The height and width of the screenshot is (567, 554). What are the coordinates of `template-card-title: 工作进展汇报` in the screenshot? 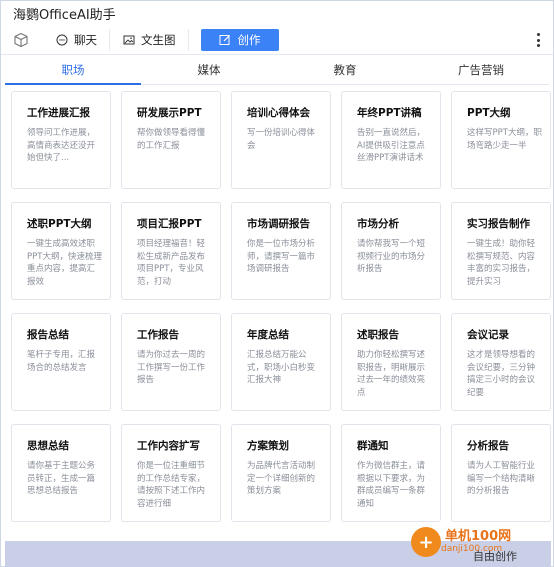 It's located at (58, 113).